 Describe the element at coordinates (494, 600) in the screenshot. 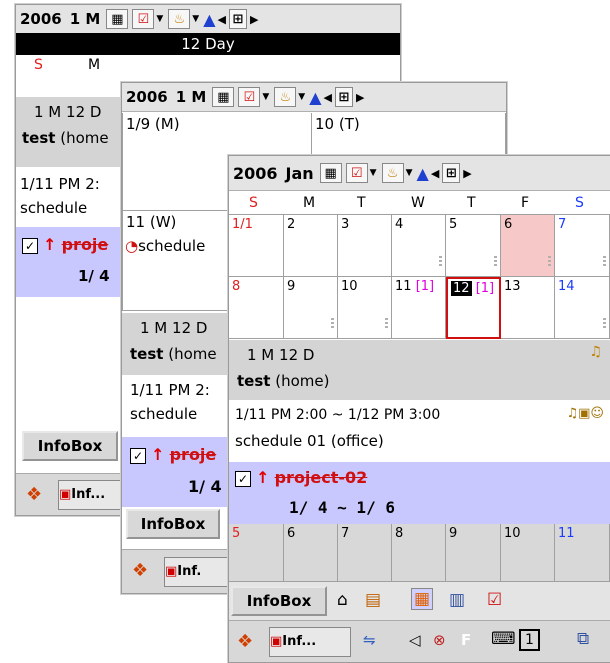

I see `todo-view-icon: ☑` at that location.